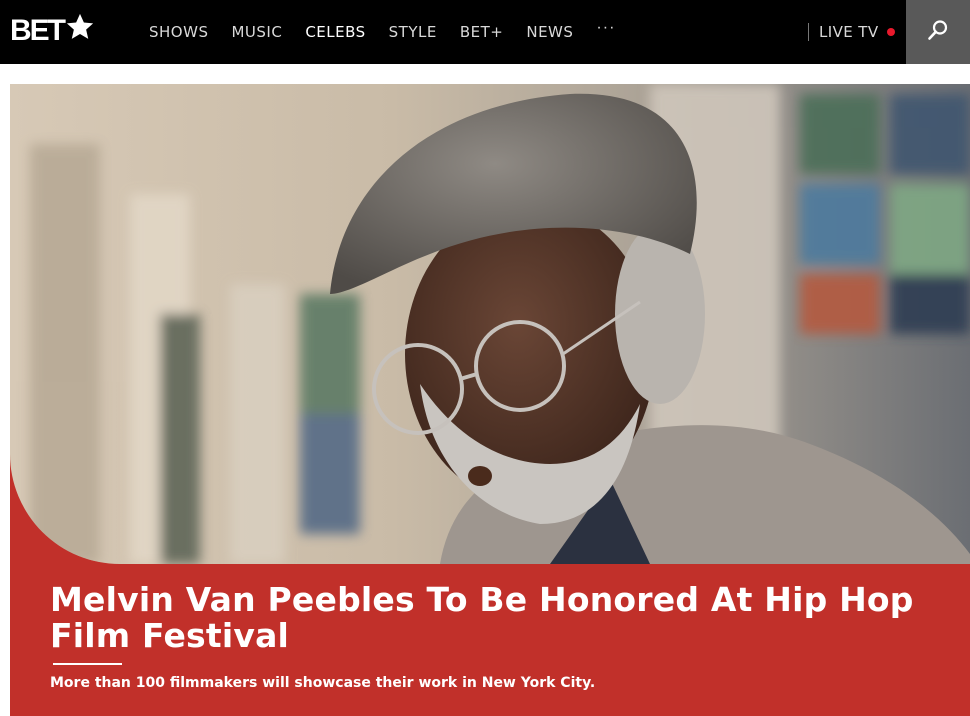 Image resolution: width=970 pixels, height=716 pixels. What do you see at coordinates (413, 32) in the screenshot?
I see `nav-item-style: STYLE` at bounding box center [413, 32].